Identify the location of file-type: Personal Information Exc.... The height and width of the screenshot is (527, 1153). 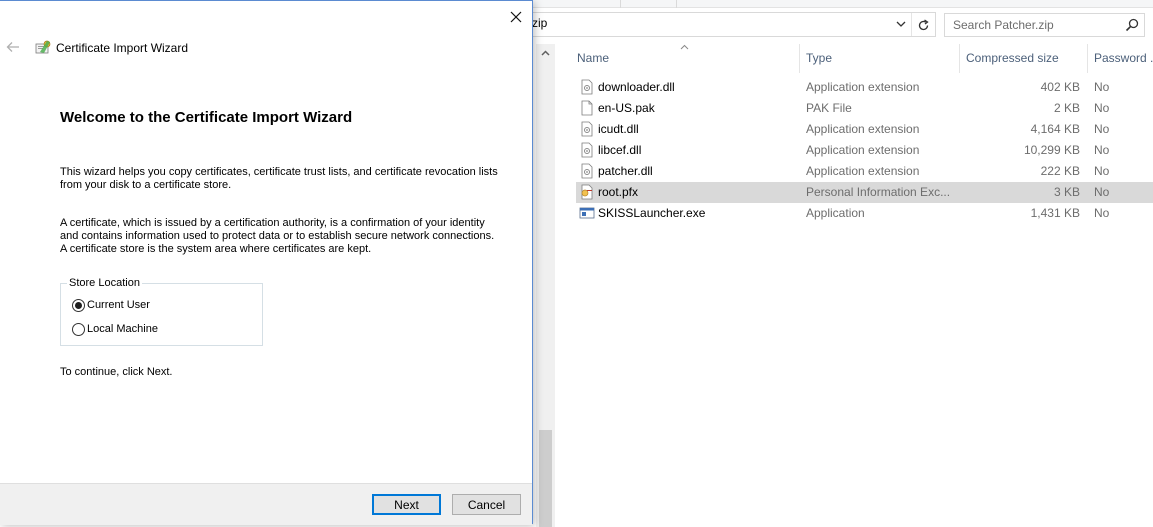
(878, 192).